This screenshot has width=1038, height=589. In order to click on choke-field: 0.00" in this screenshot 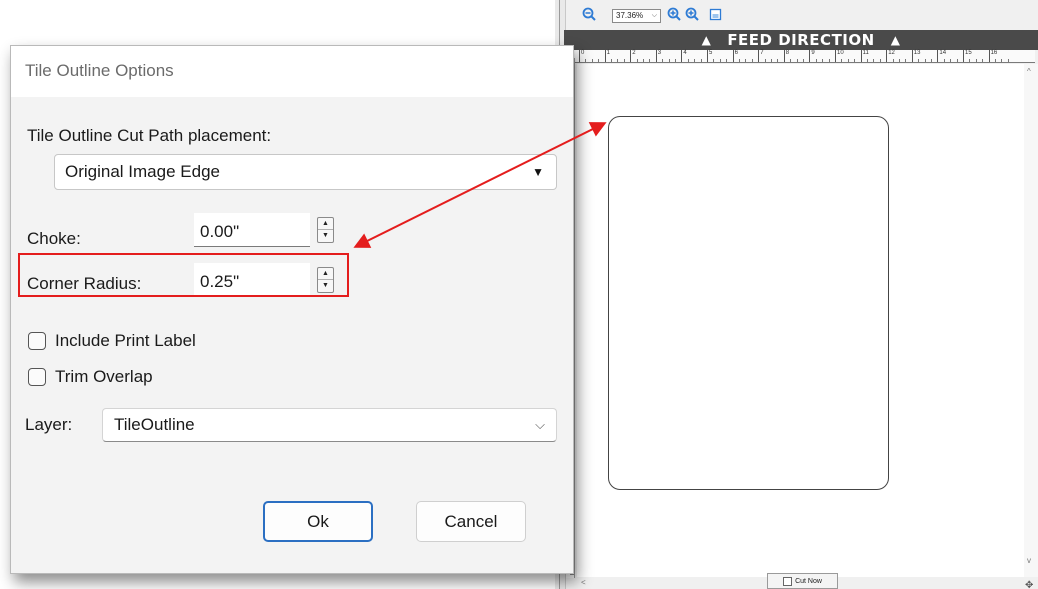, I will do `click(252, 230)`.